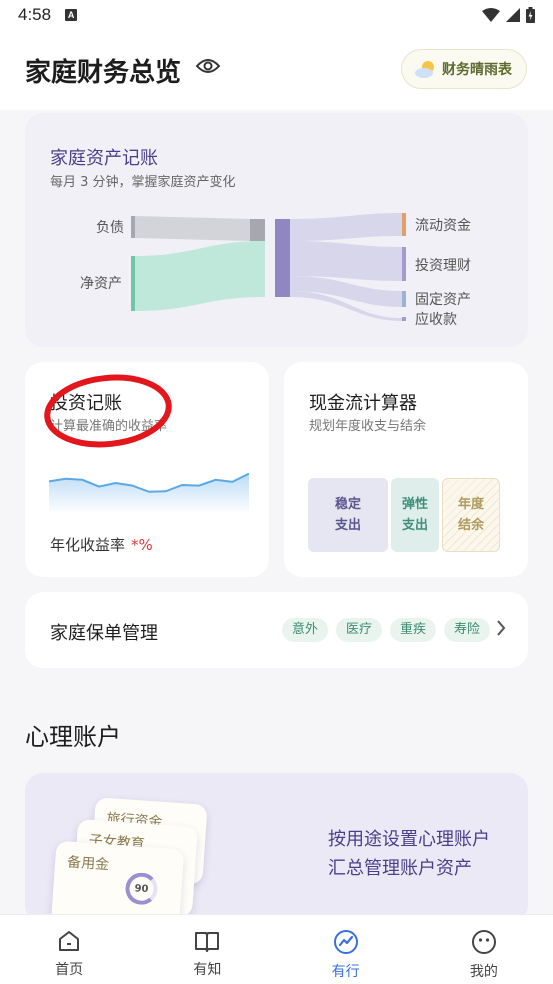 Image resolution: width=553 pixels, height=984 pixels. I want to click on page-title: 家庭财务总览, so click(103, 73).